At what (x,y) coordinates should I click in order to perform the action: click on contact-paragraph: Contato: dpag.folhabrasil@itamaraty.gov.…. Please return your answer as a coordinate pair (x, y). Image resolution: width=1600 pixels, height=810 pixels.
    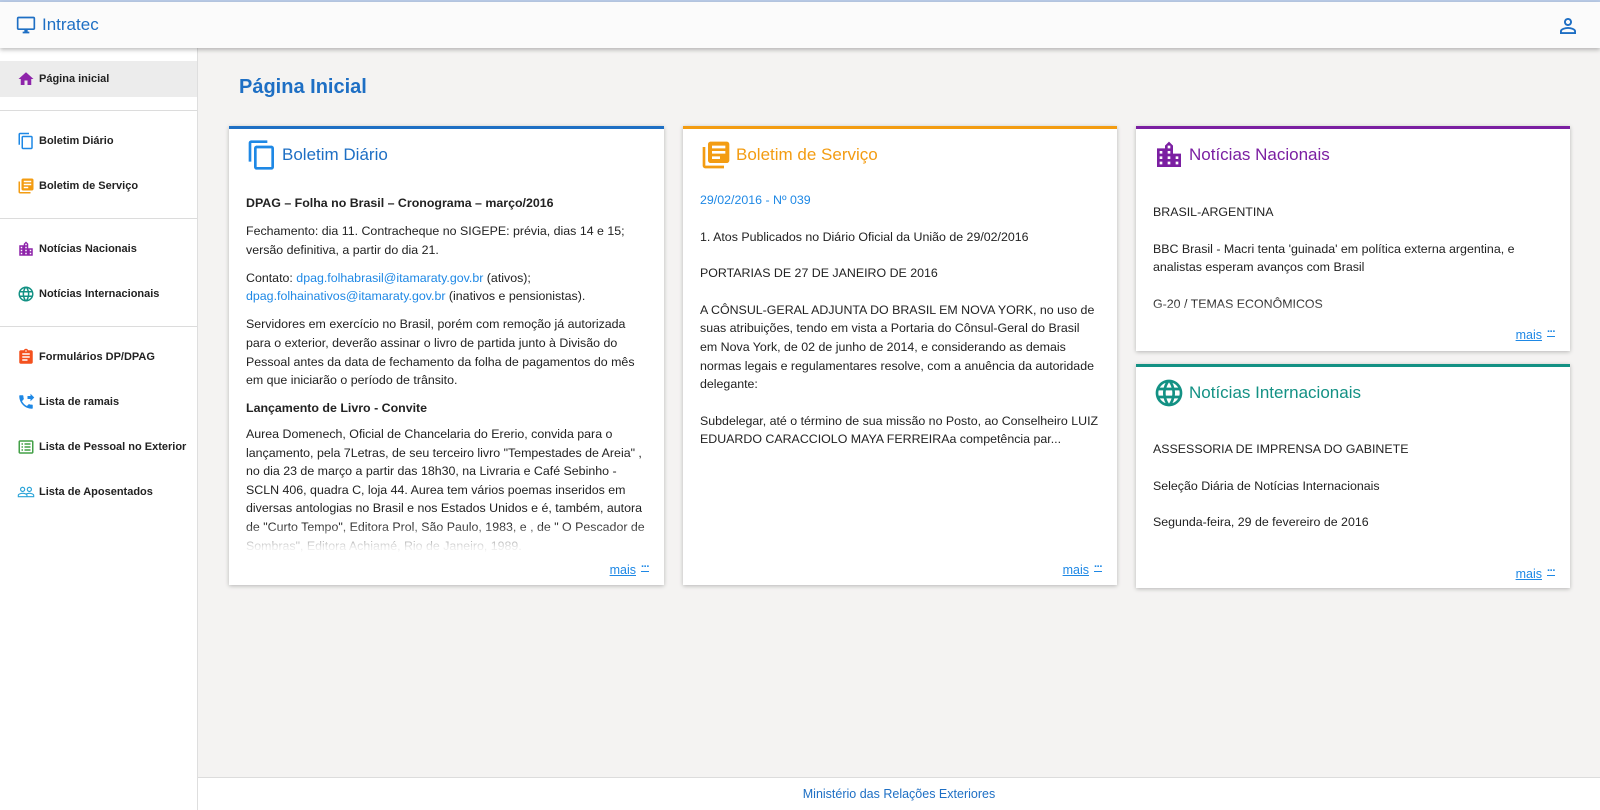
    Looking at the image, I should click on (446, 287).